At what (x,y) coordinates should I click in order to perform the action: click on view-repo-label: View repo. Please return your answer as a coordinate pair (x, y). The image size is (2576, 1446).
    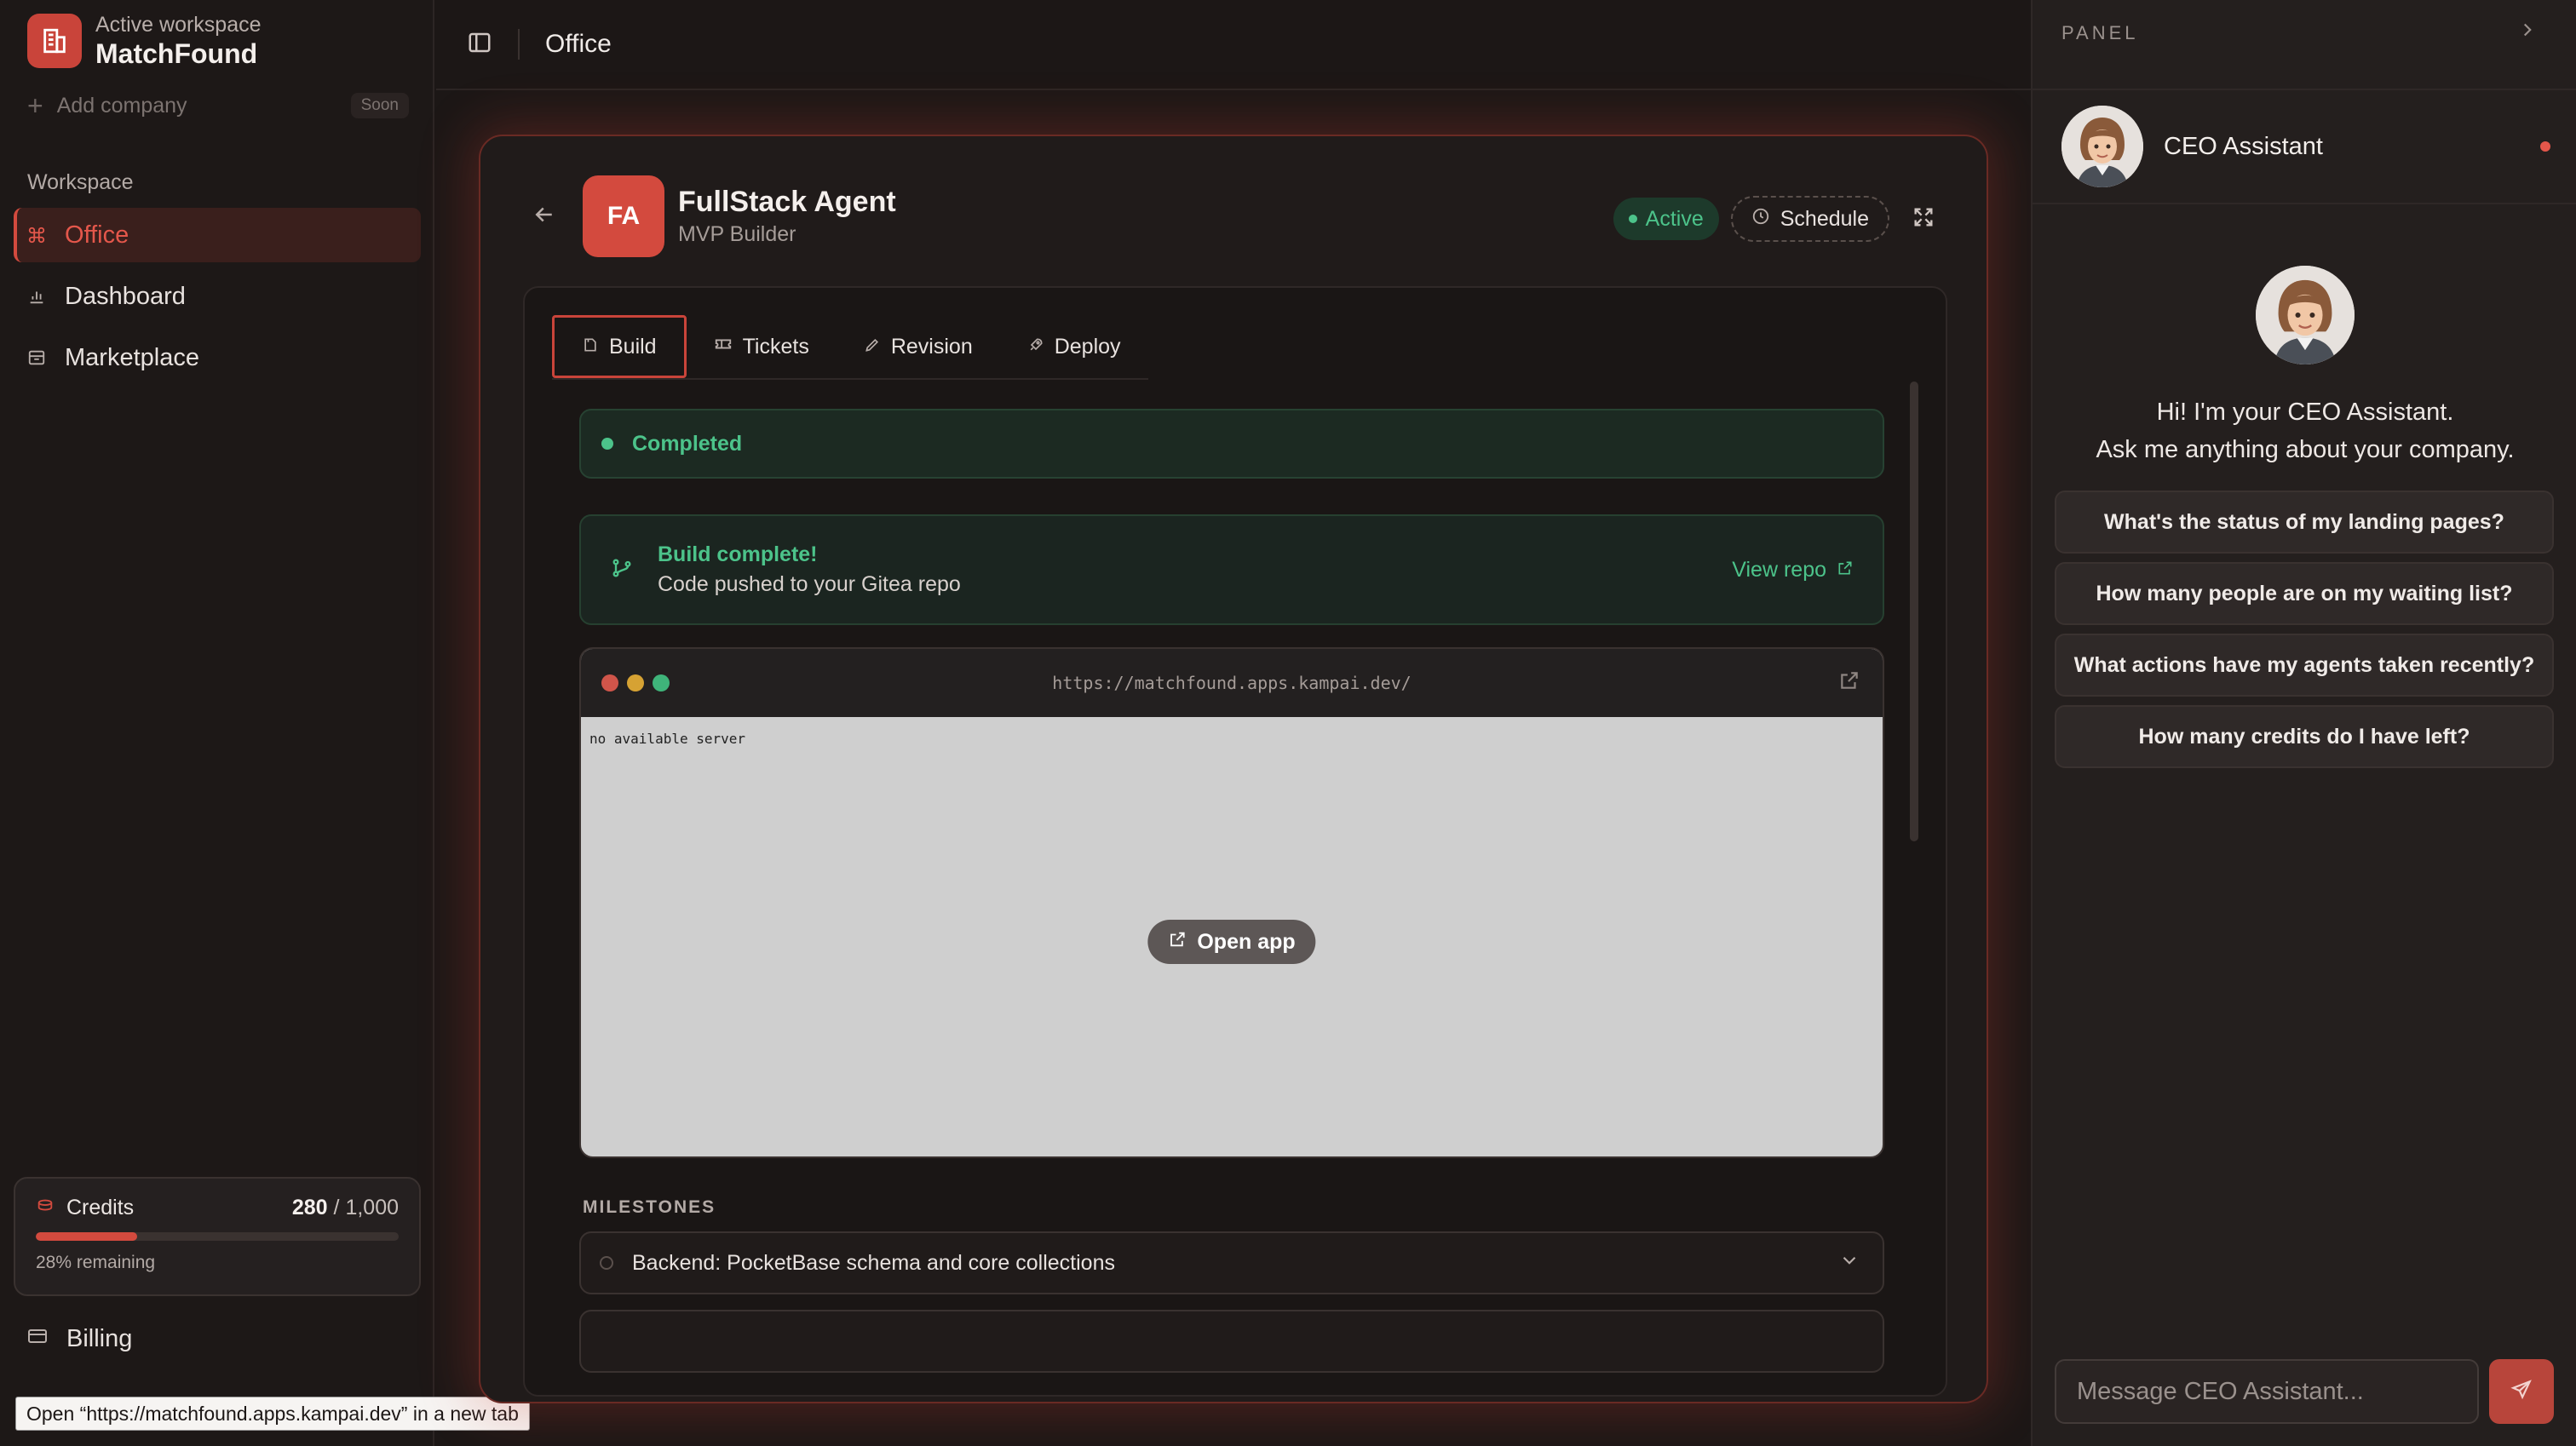
    Looking at the image, I should click on (1779, 569).